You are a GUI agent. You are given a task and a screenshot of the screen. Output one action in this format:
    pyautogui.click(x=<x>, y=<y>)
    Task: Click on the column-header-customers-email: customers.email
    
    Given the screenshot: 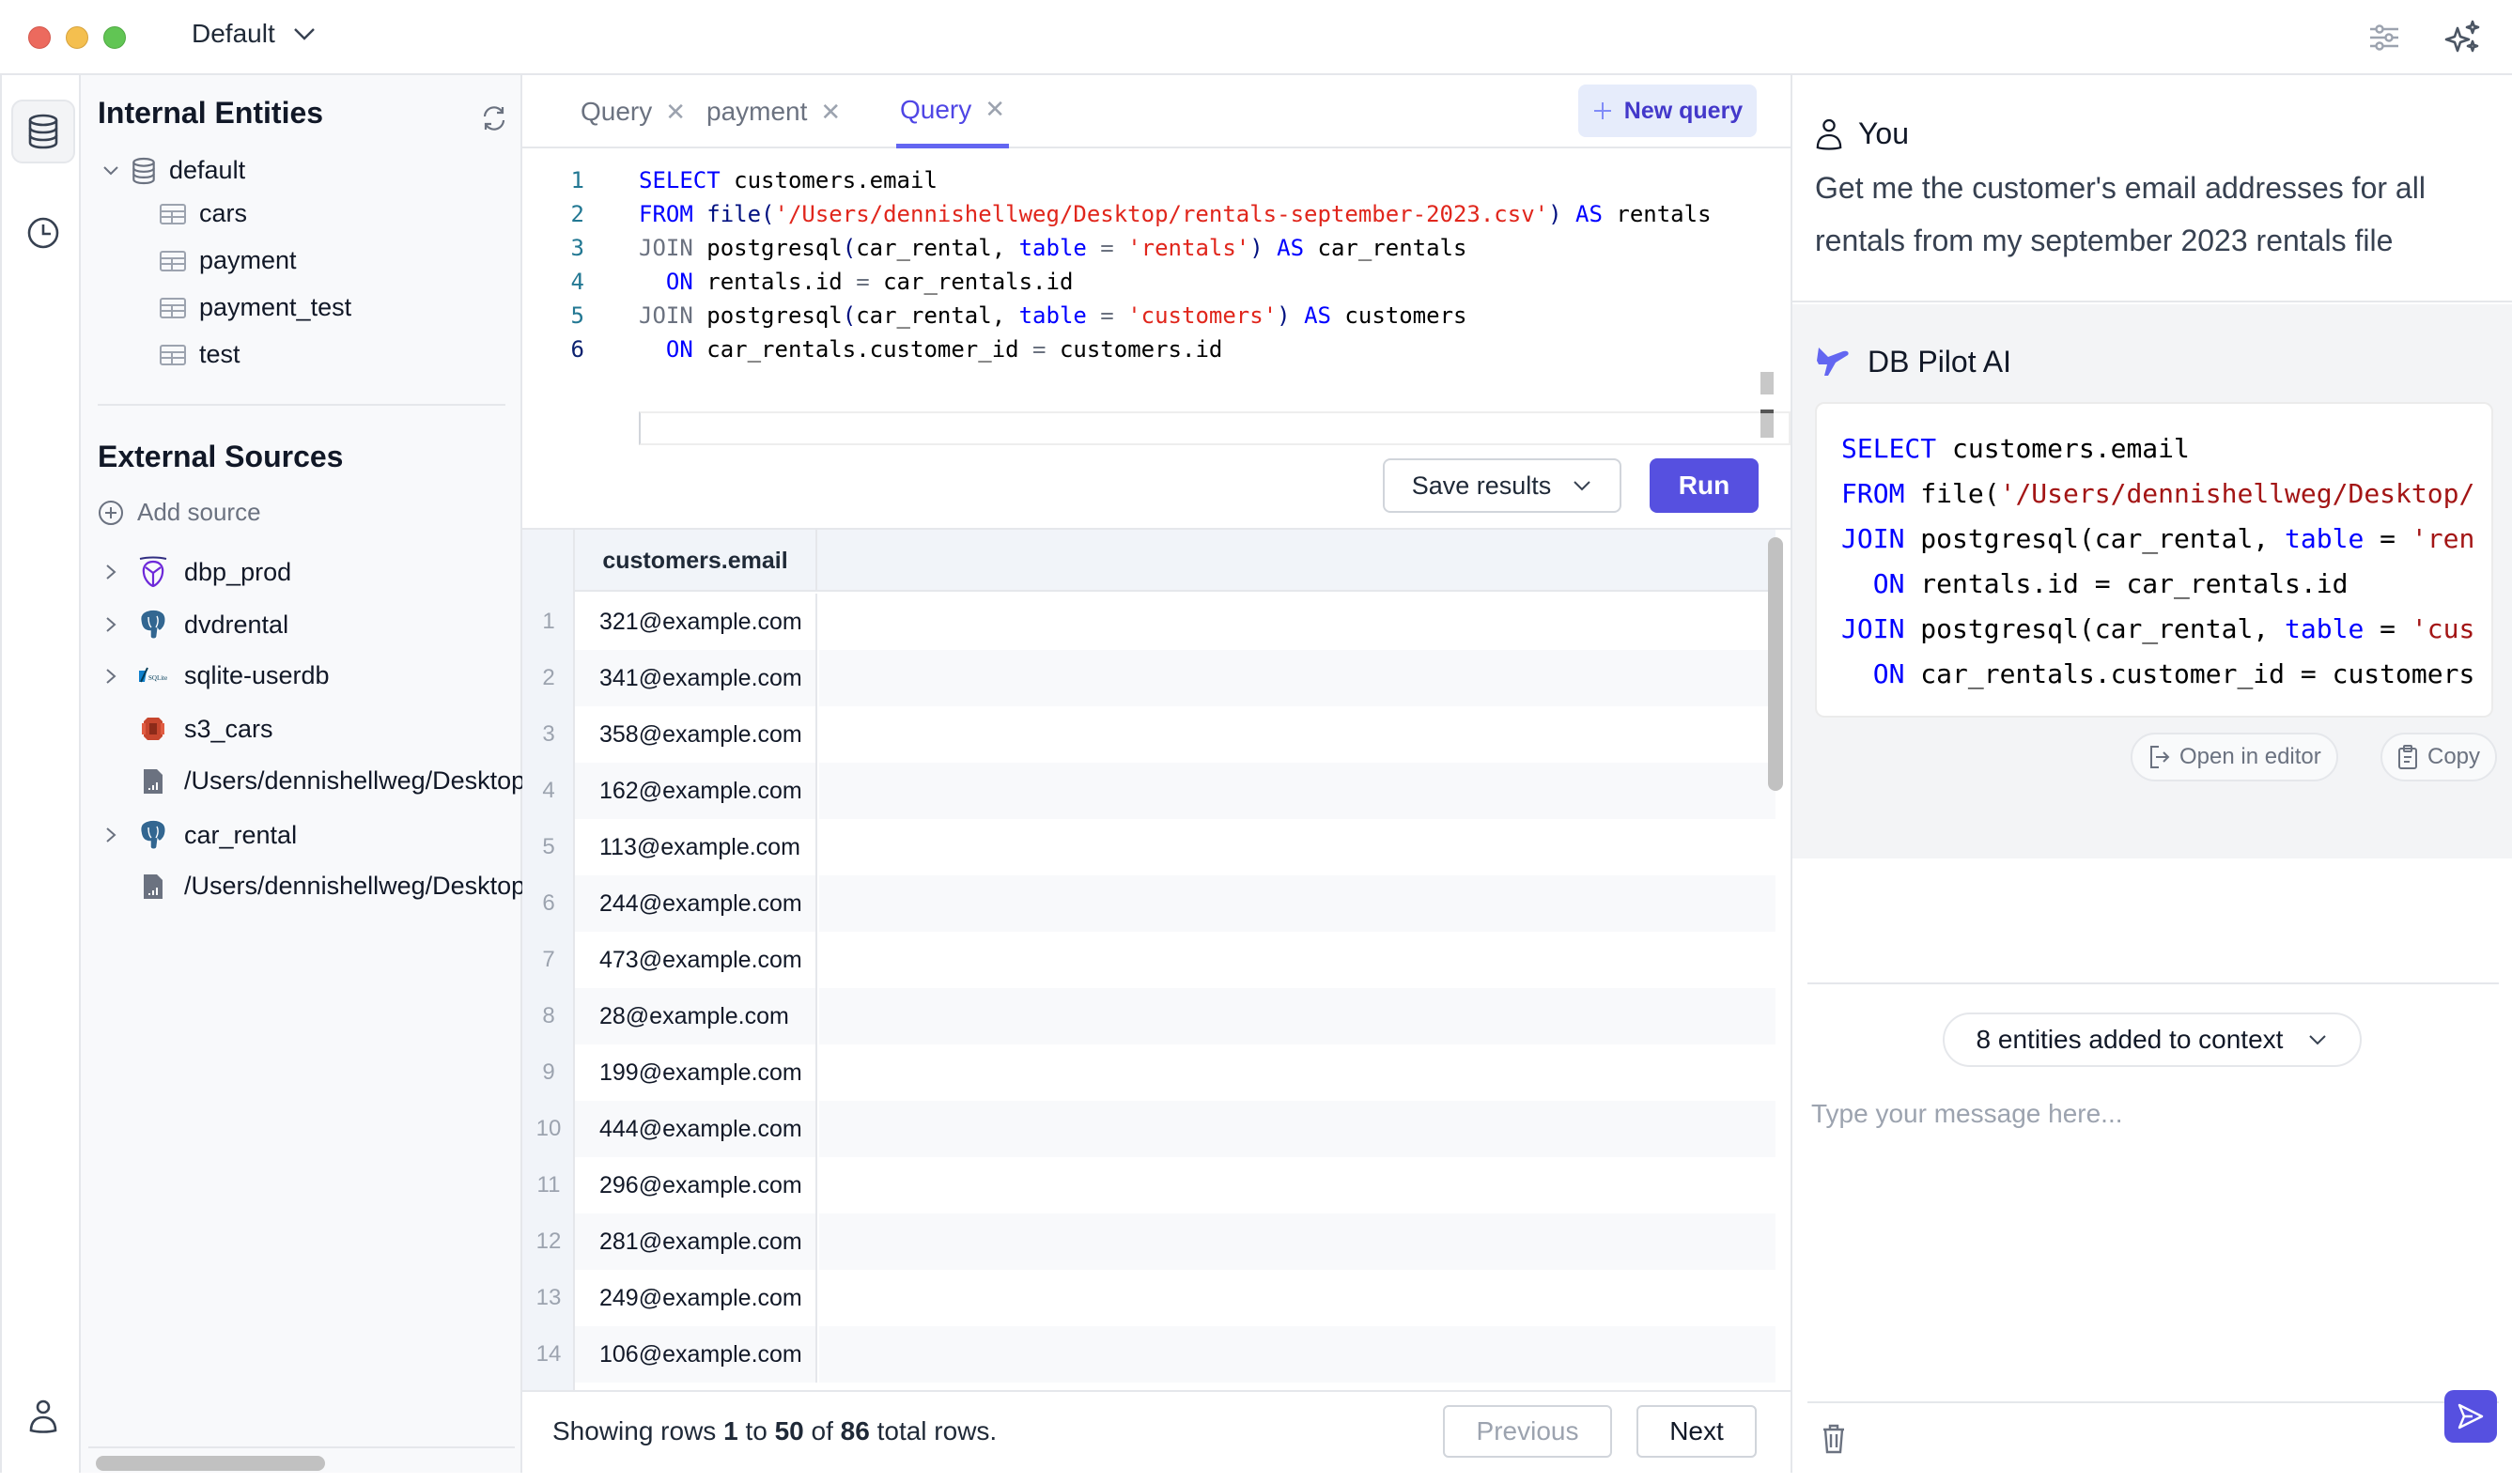 What is the action you would take?
    pyautogui.click(x=696, y=561)
    